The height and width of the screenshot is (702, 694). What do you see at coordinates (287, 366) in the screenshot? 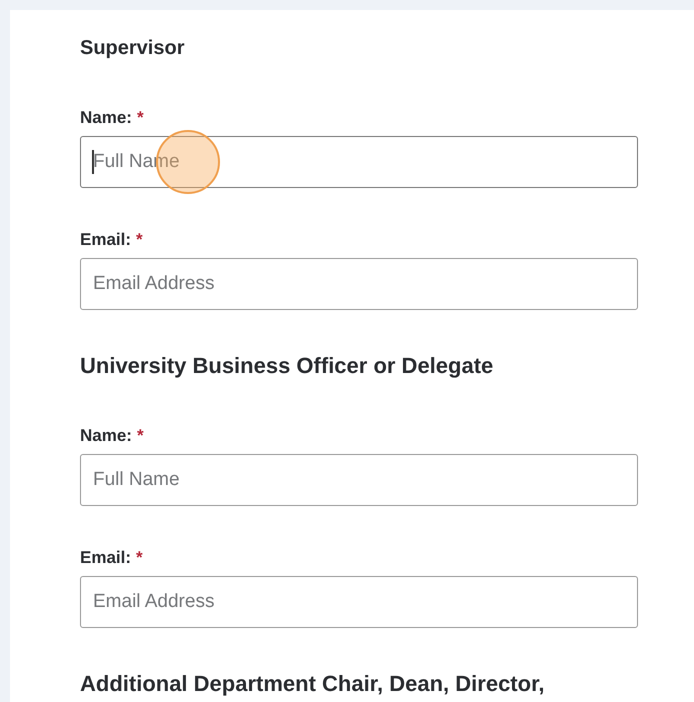
I see `section-heading: University Business Officer or Delegate` at bounding box center [287, 366].